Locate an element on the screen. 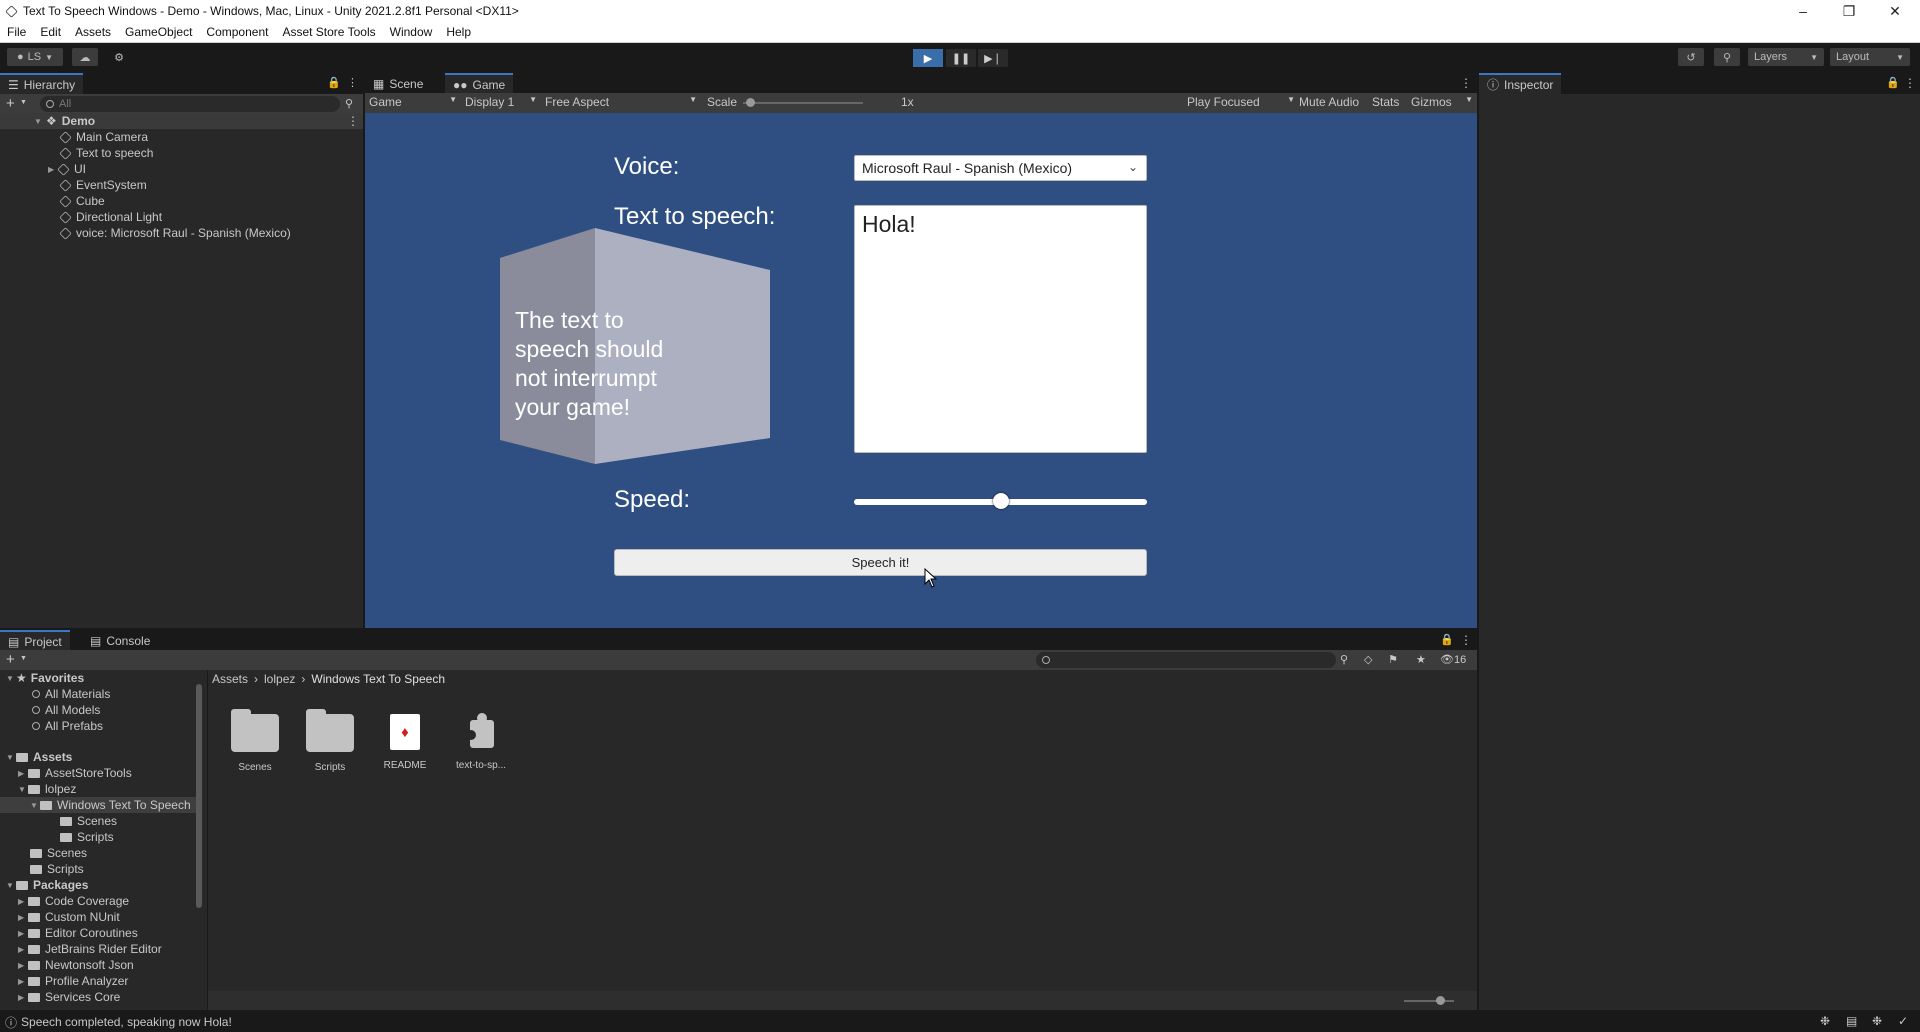  layout-dropdown: Layout ▼ is located at coordinates (1870, 57).